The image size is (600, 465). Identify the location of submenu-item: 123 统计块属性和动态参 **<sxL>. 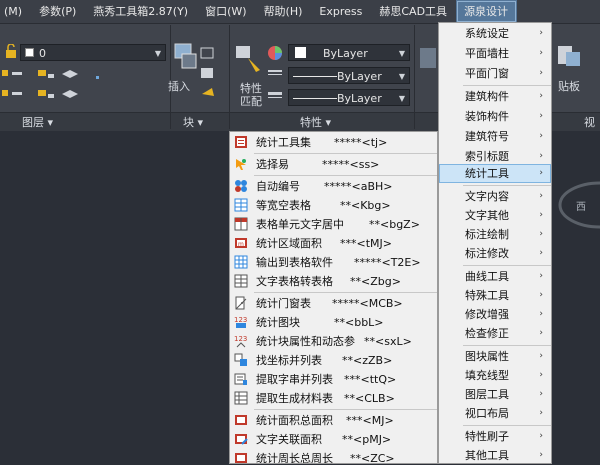
(333, 341).